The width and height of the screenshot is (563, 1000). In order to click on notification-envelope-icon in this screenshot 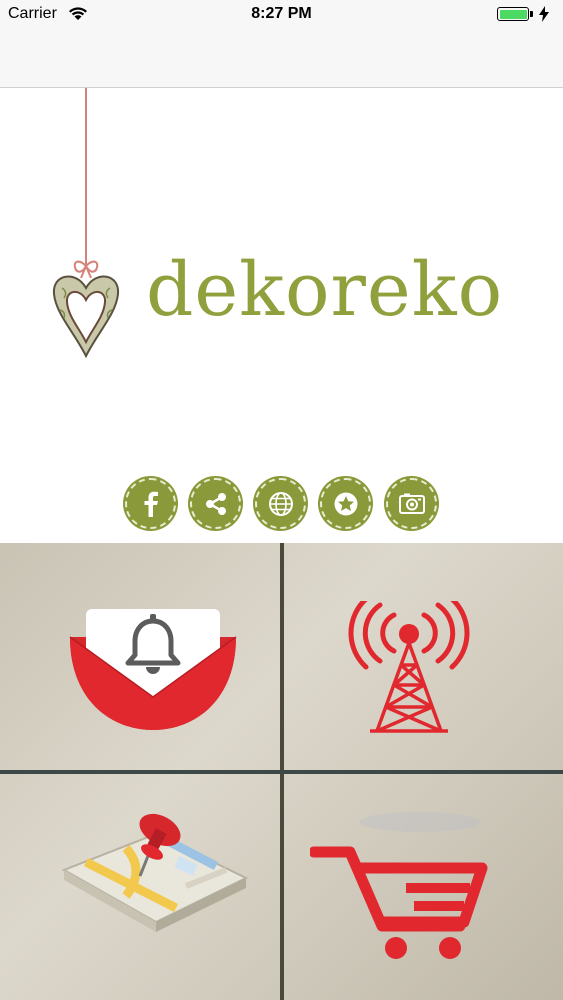, I will do `click(153, 669)`.